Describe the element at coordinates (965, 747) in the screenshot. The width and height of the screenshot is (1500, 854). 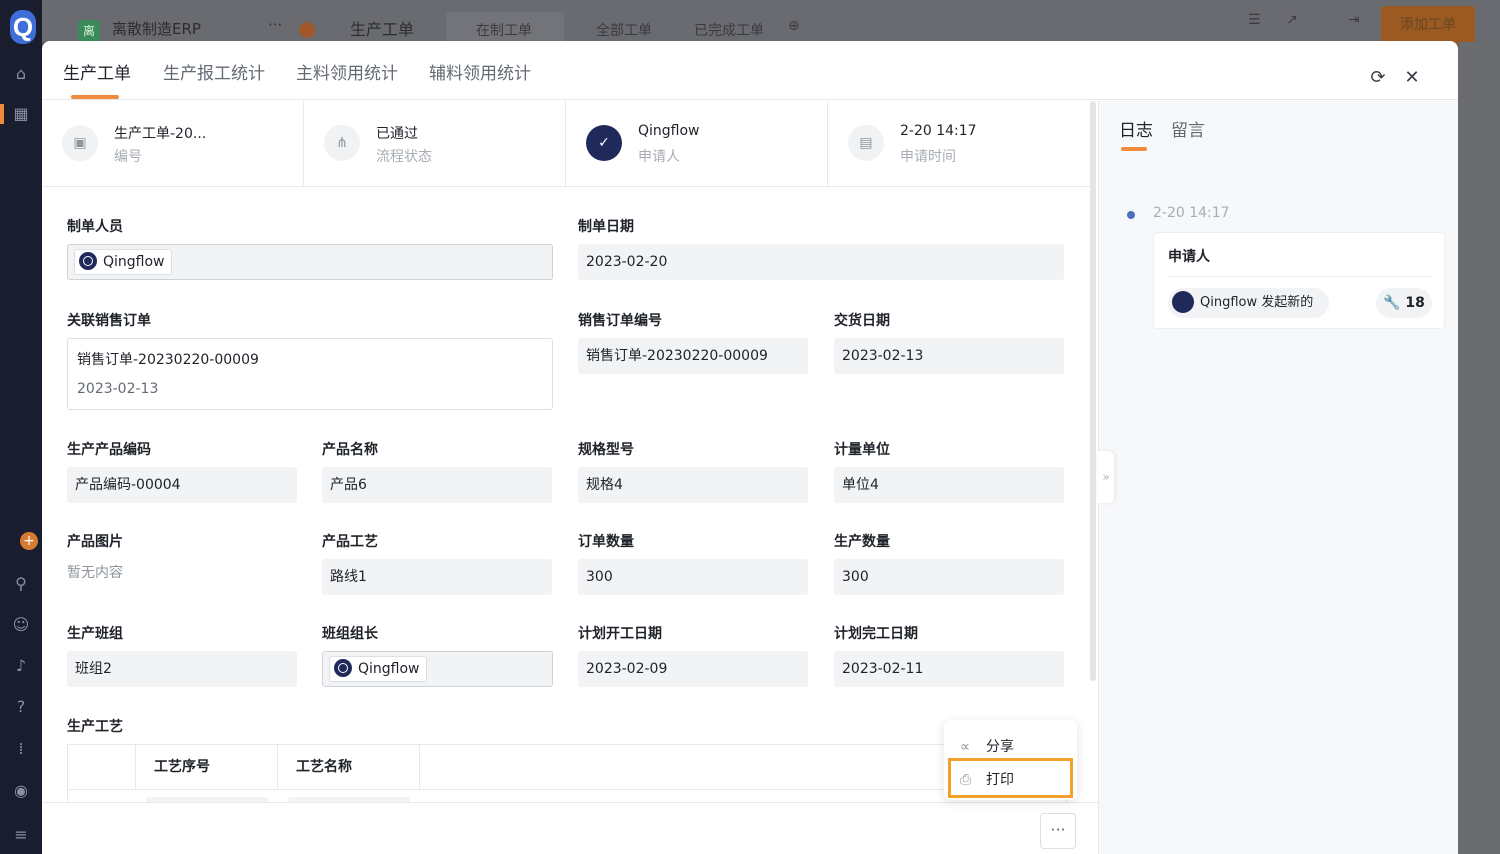
I see `share-icon: ∝` at that location.